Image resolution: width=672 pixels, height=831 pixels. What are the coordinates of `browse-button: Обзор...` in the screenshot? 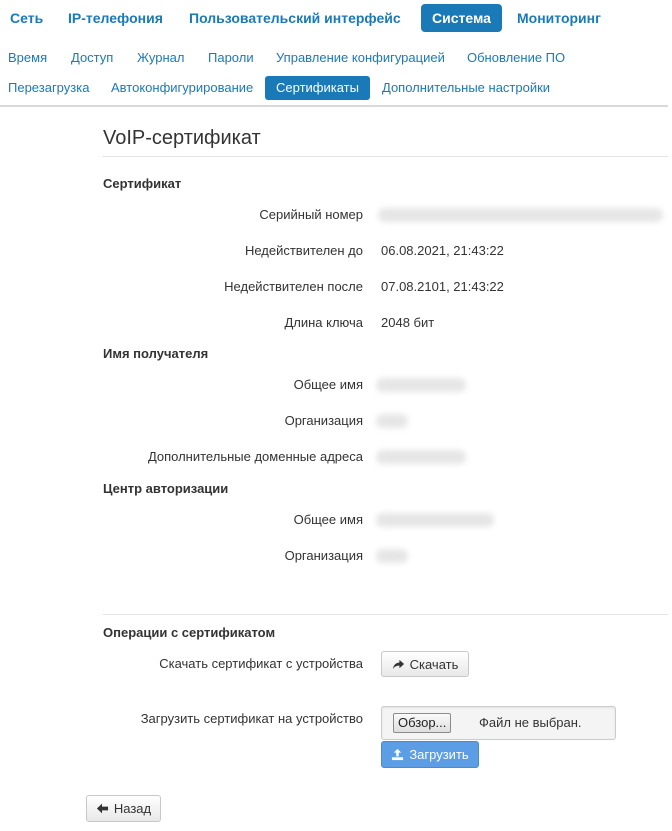 It's located at (422, 723).